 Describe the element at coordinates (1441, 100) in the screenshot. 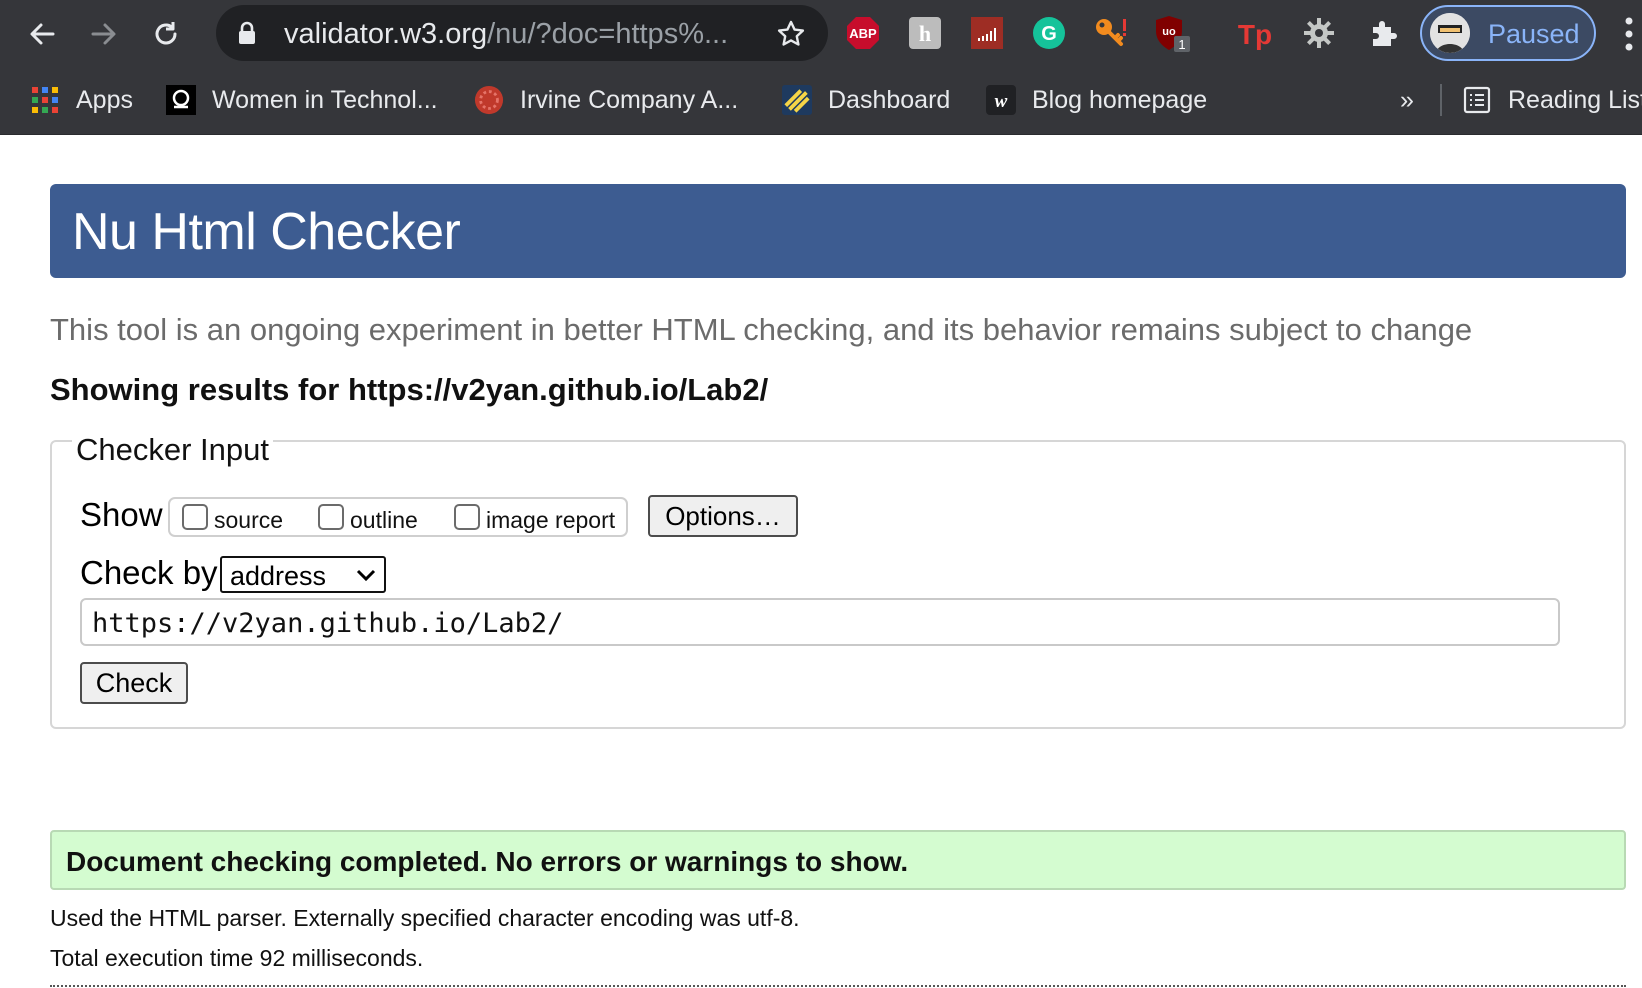

I see `bookmarks-divider` at that location.